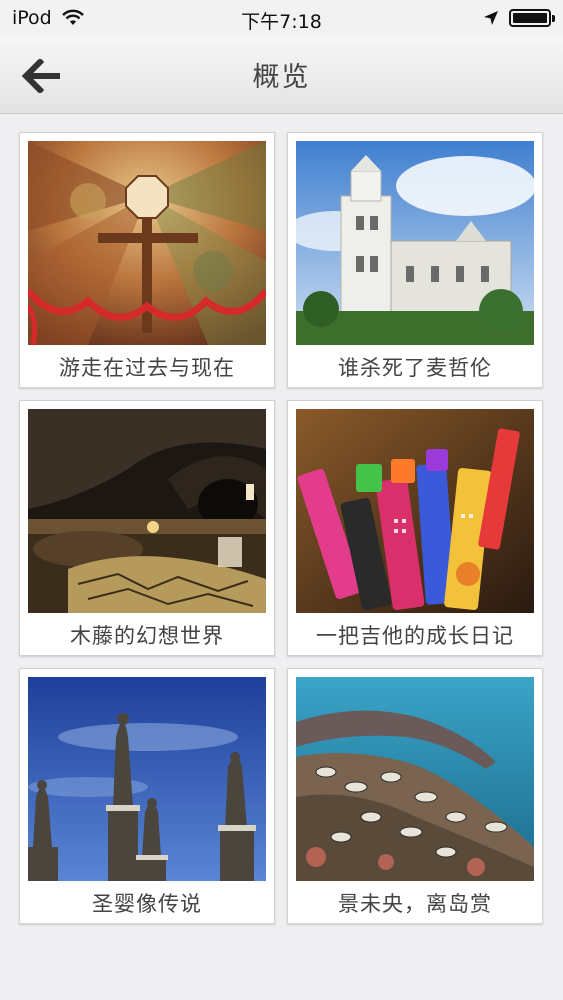 The width and height of the screenshot is (563, 1000). What do you see at coordinates (415, 368) in the screenshot?
I see `card-title: 谁杀死了麦哲伦` at bounding box center [415, 368].